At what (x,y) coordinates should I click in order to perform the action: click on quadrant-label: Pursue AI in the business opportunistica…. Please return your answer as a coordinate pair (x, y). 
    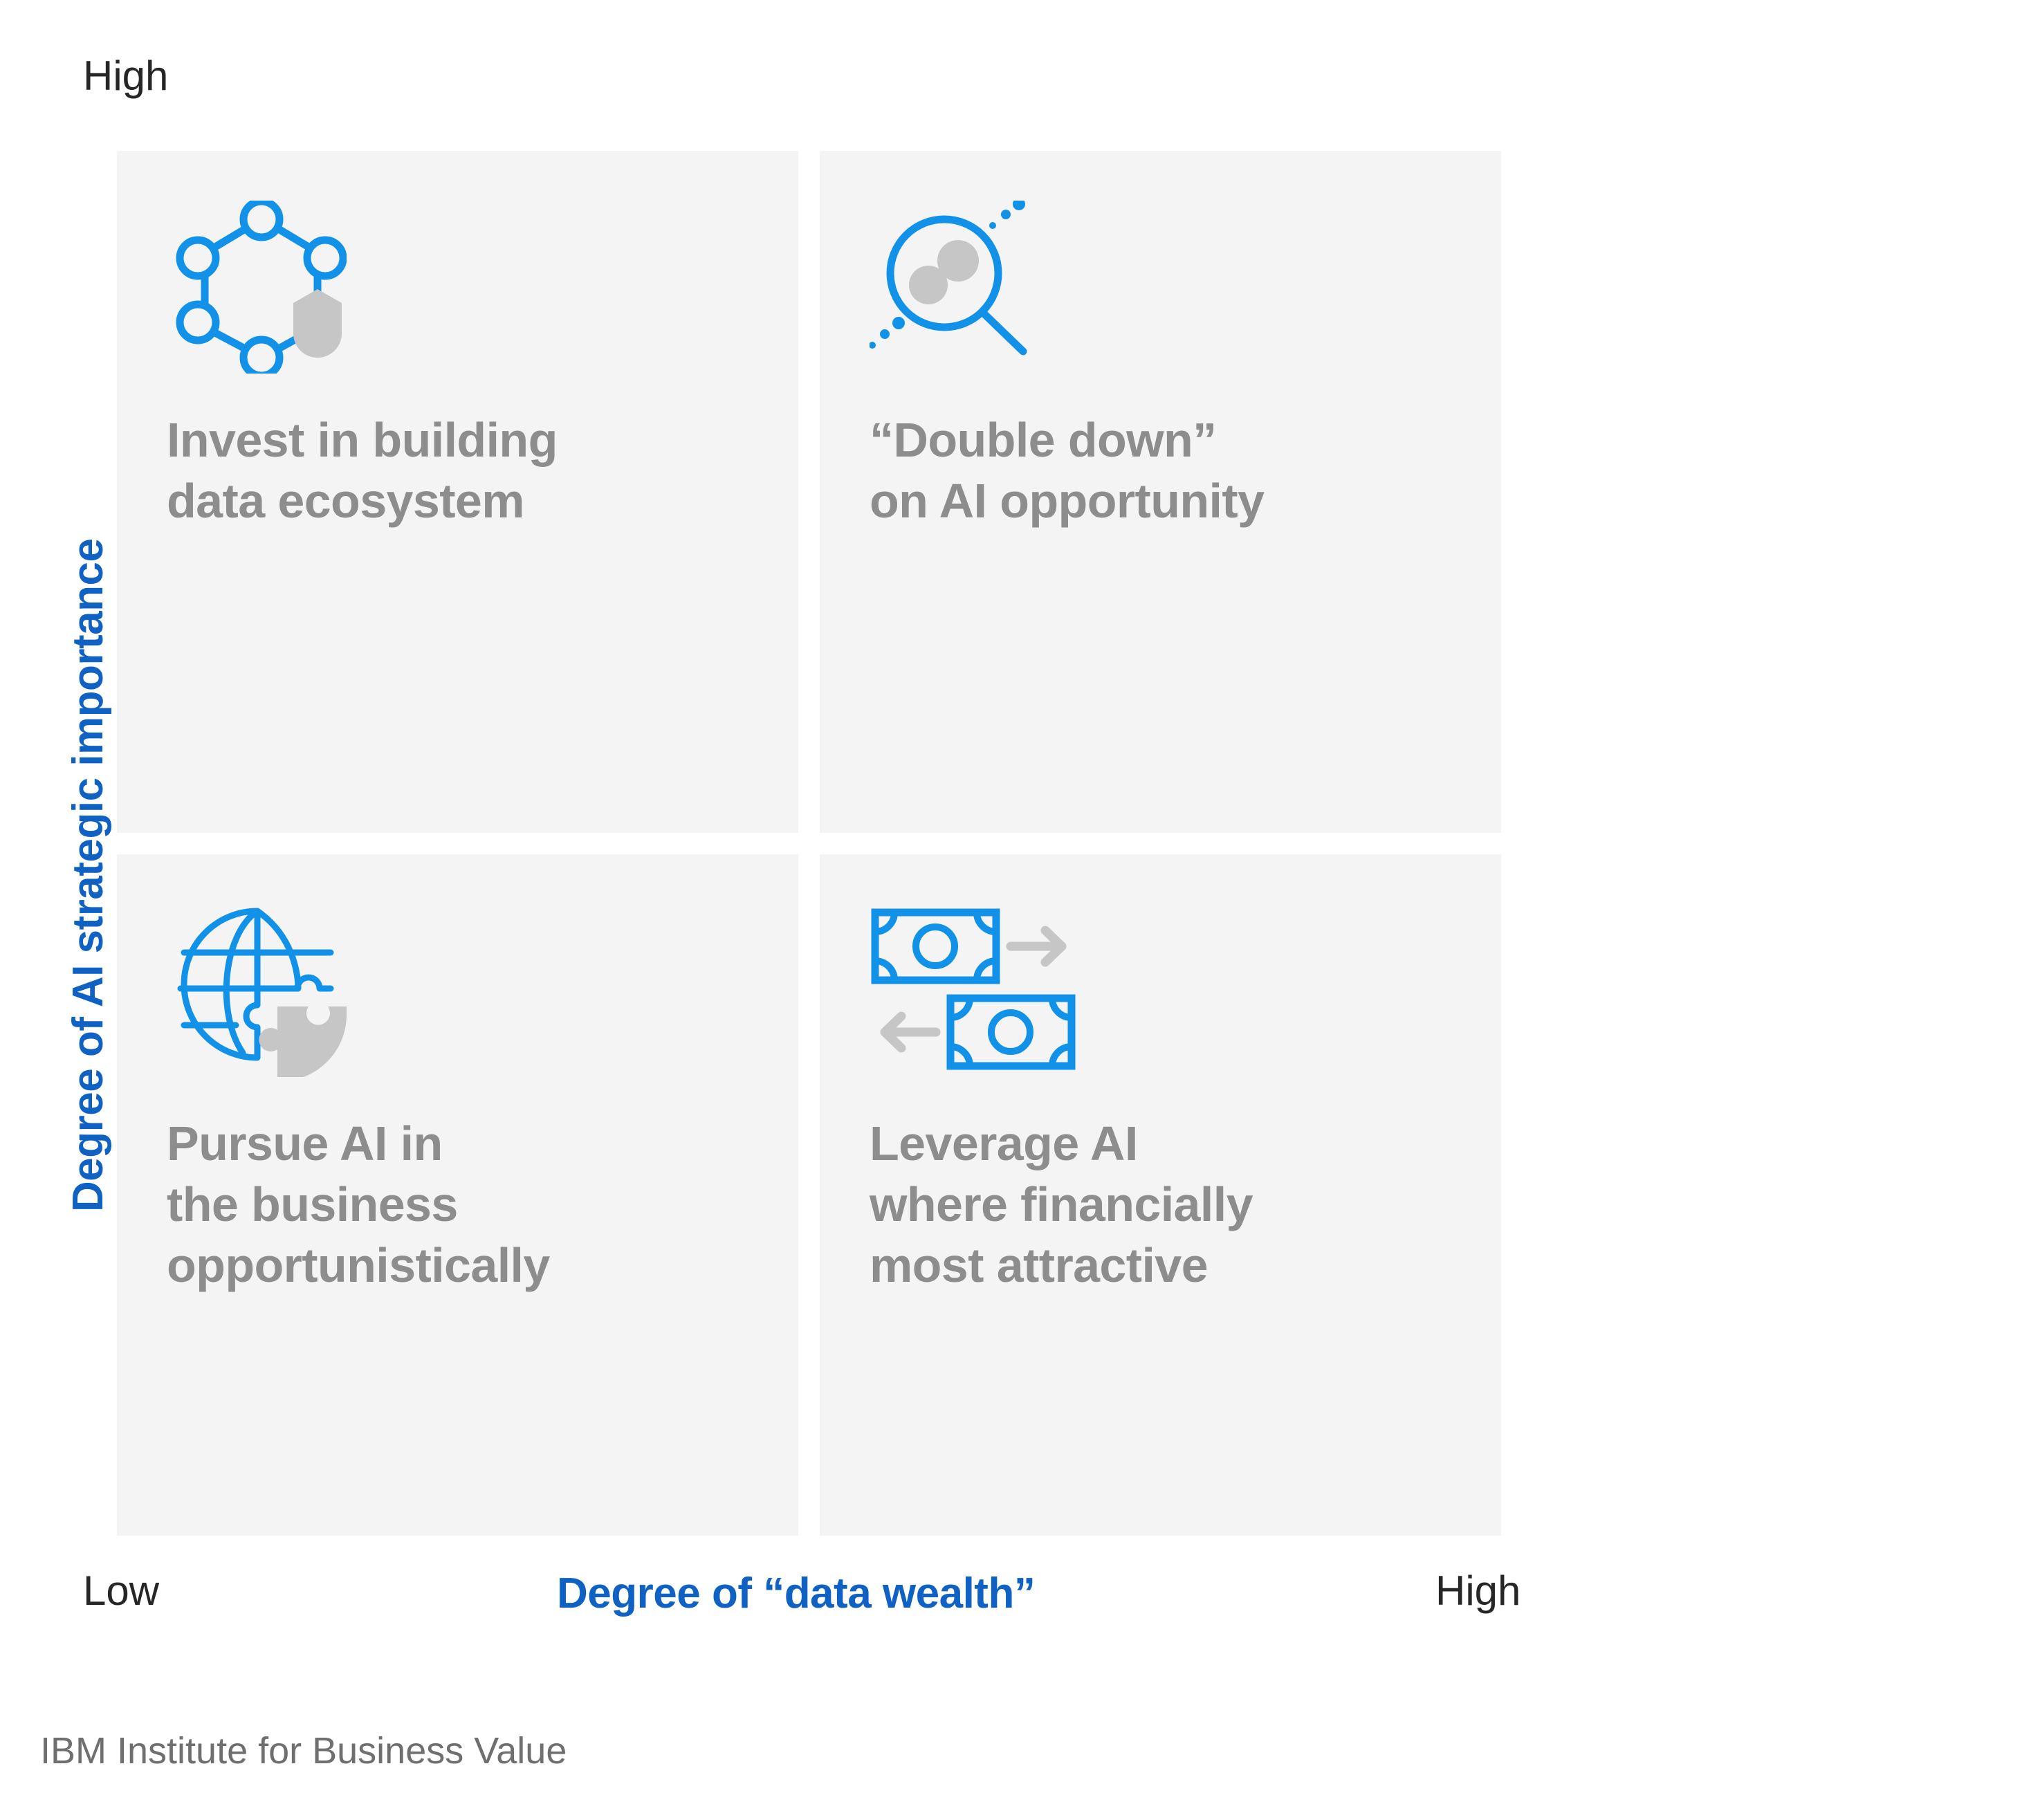
    Looking at the image, I should click on (358, 1204).